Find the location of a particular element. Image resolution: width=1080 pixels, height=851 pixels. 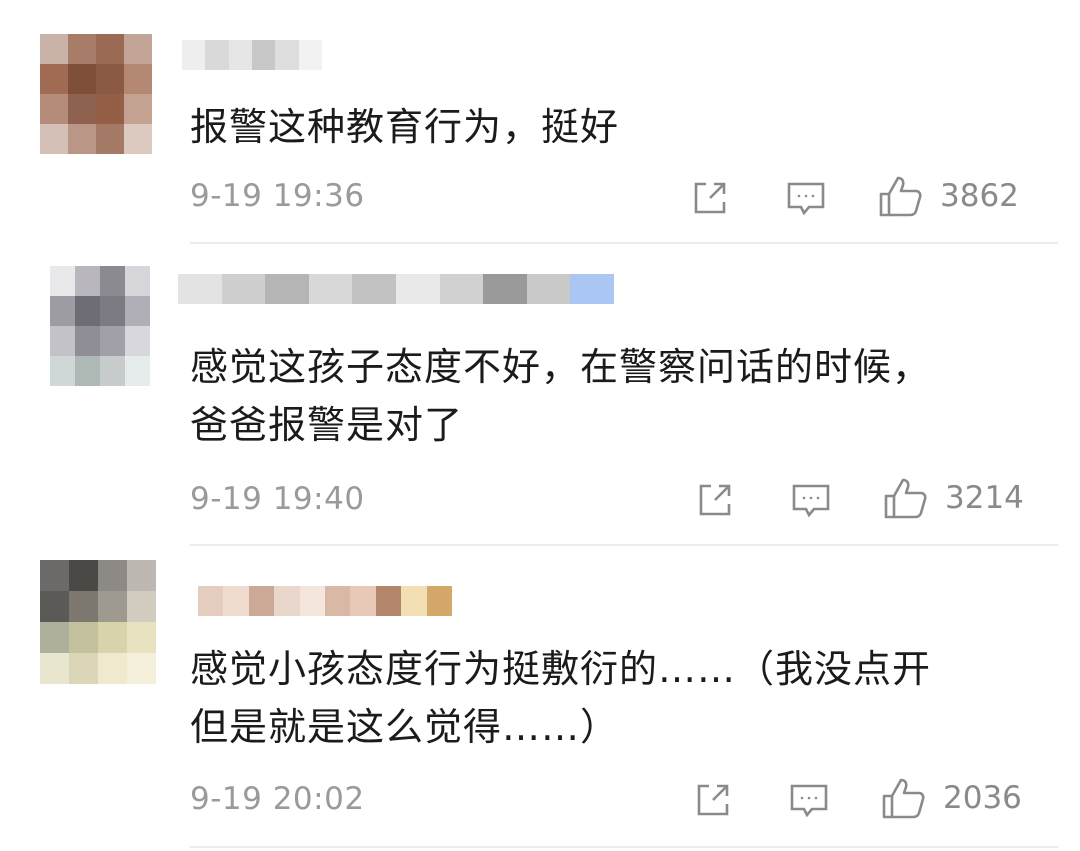

comment-text: 感觉小孩态度行为挺敷衍的……（我没点开 但是就是这么觉得……） is located at coordinates (561, 698).